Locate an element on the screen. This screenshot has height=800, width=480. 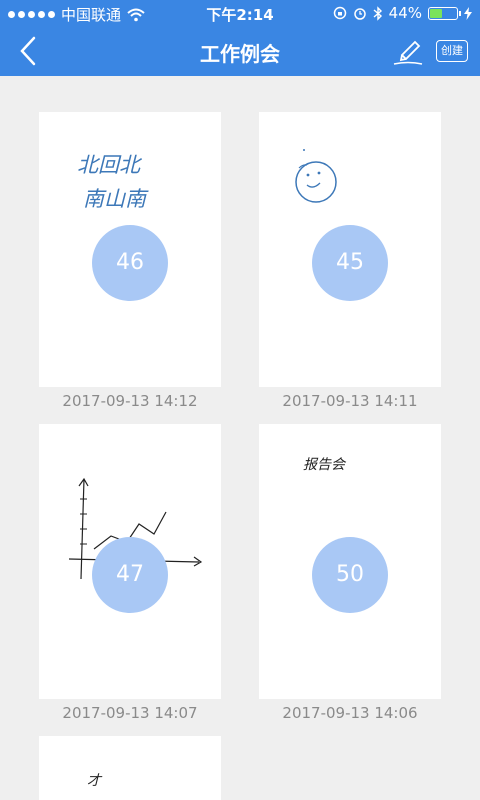
charging-icon is located at coordinates (468, 13).